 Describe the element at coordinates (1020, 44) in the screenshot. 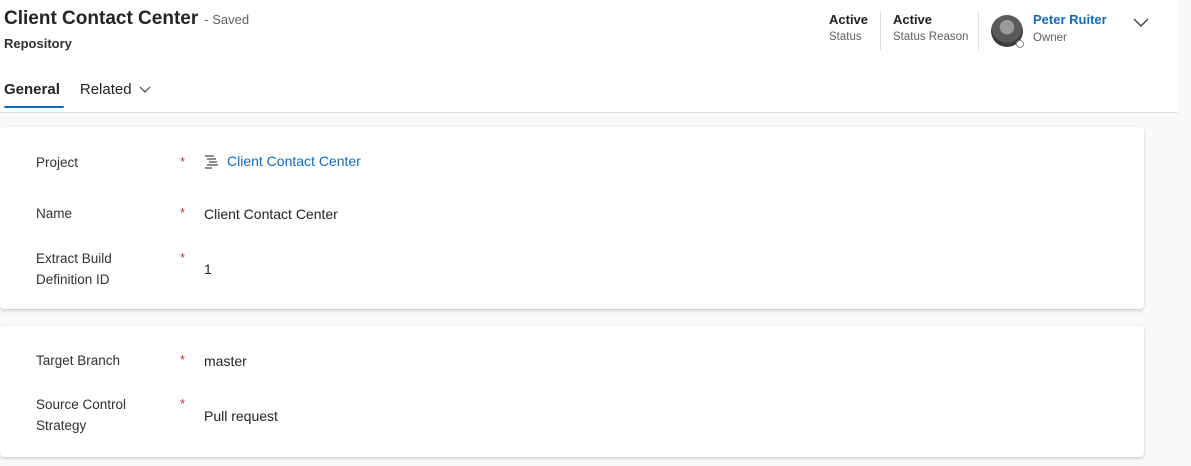

I see `presence-status-icon` at that location.